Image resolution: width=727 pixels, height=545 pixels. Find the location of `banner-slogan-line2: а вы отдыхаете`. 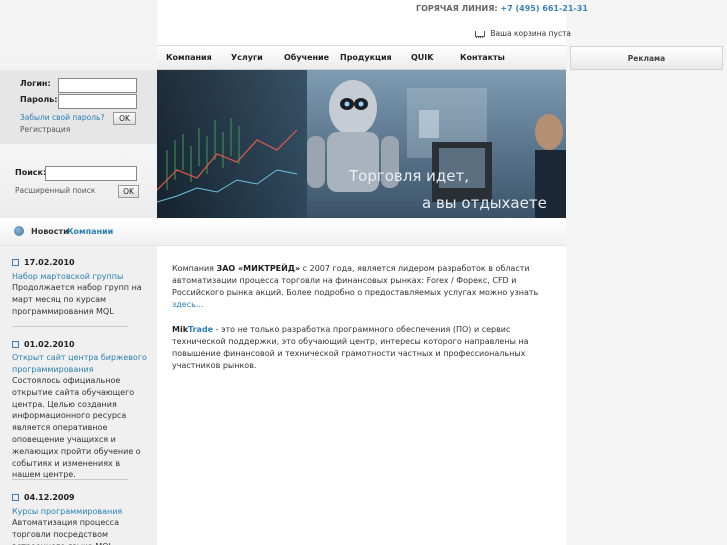

banner-slogan-line2: а вы отдыхаете is located at coordinates (484, 203).